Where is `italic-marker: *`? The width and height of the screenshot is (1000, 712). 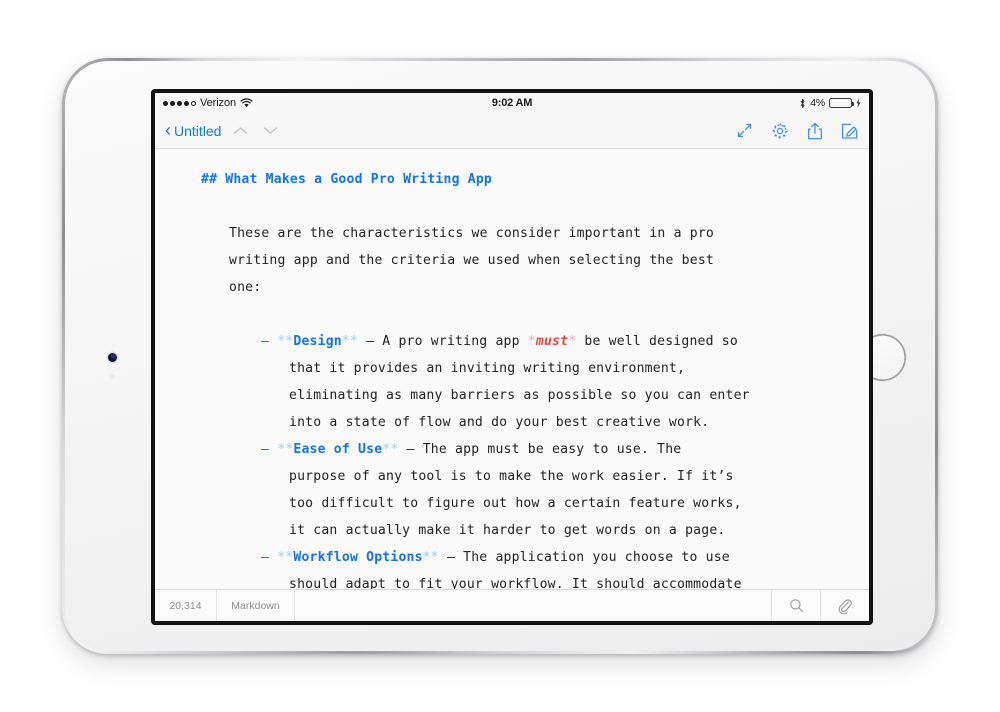 italic-marker: * is located at coordinates (531, 341).